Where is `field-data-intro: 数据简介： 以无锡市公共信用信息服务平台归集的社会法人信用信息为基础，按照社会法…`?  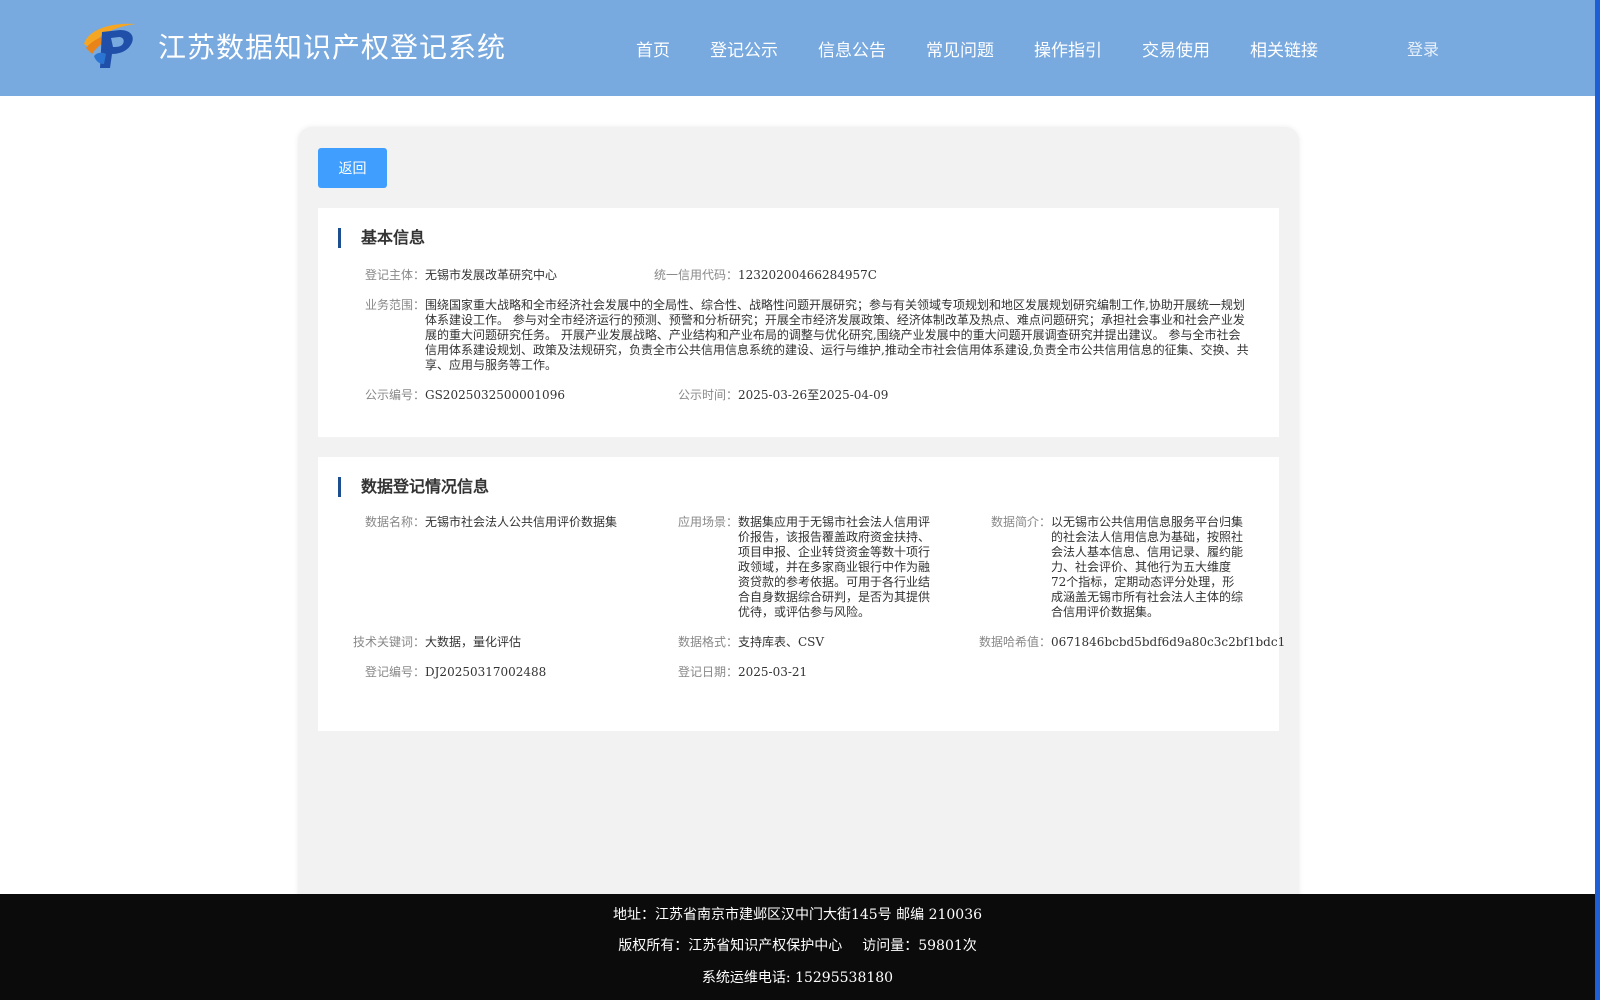 field-data-intro: 数据简介： 以无锡市公共信用信息服务平台归集的社会法人信用信息为基础，按照社会法… is located at coordinates (1117, 567).